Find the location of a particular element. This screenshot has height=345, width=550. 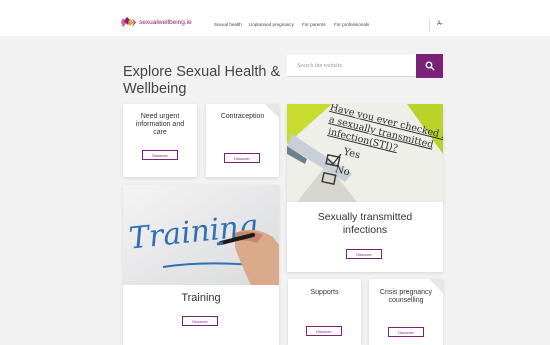

page-title: Explore Sexual Health & Wellbeing is located at coordinates (202, 80).